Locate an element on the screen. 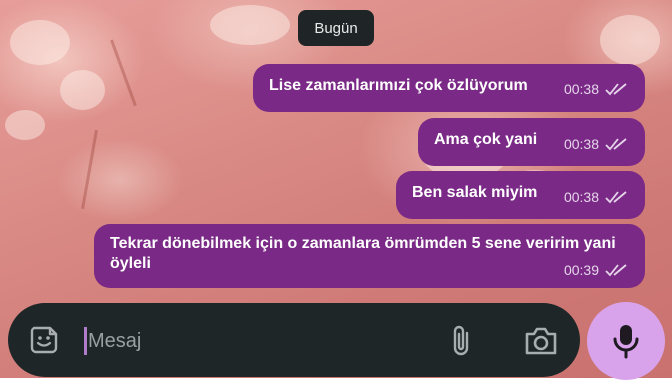 The width and height of the screenshot is (672, 380). camera-icon is located at coordinates (541, 341).